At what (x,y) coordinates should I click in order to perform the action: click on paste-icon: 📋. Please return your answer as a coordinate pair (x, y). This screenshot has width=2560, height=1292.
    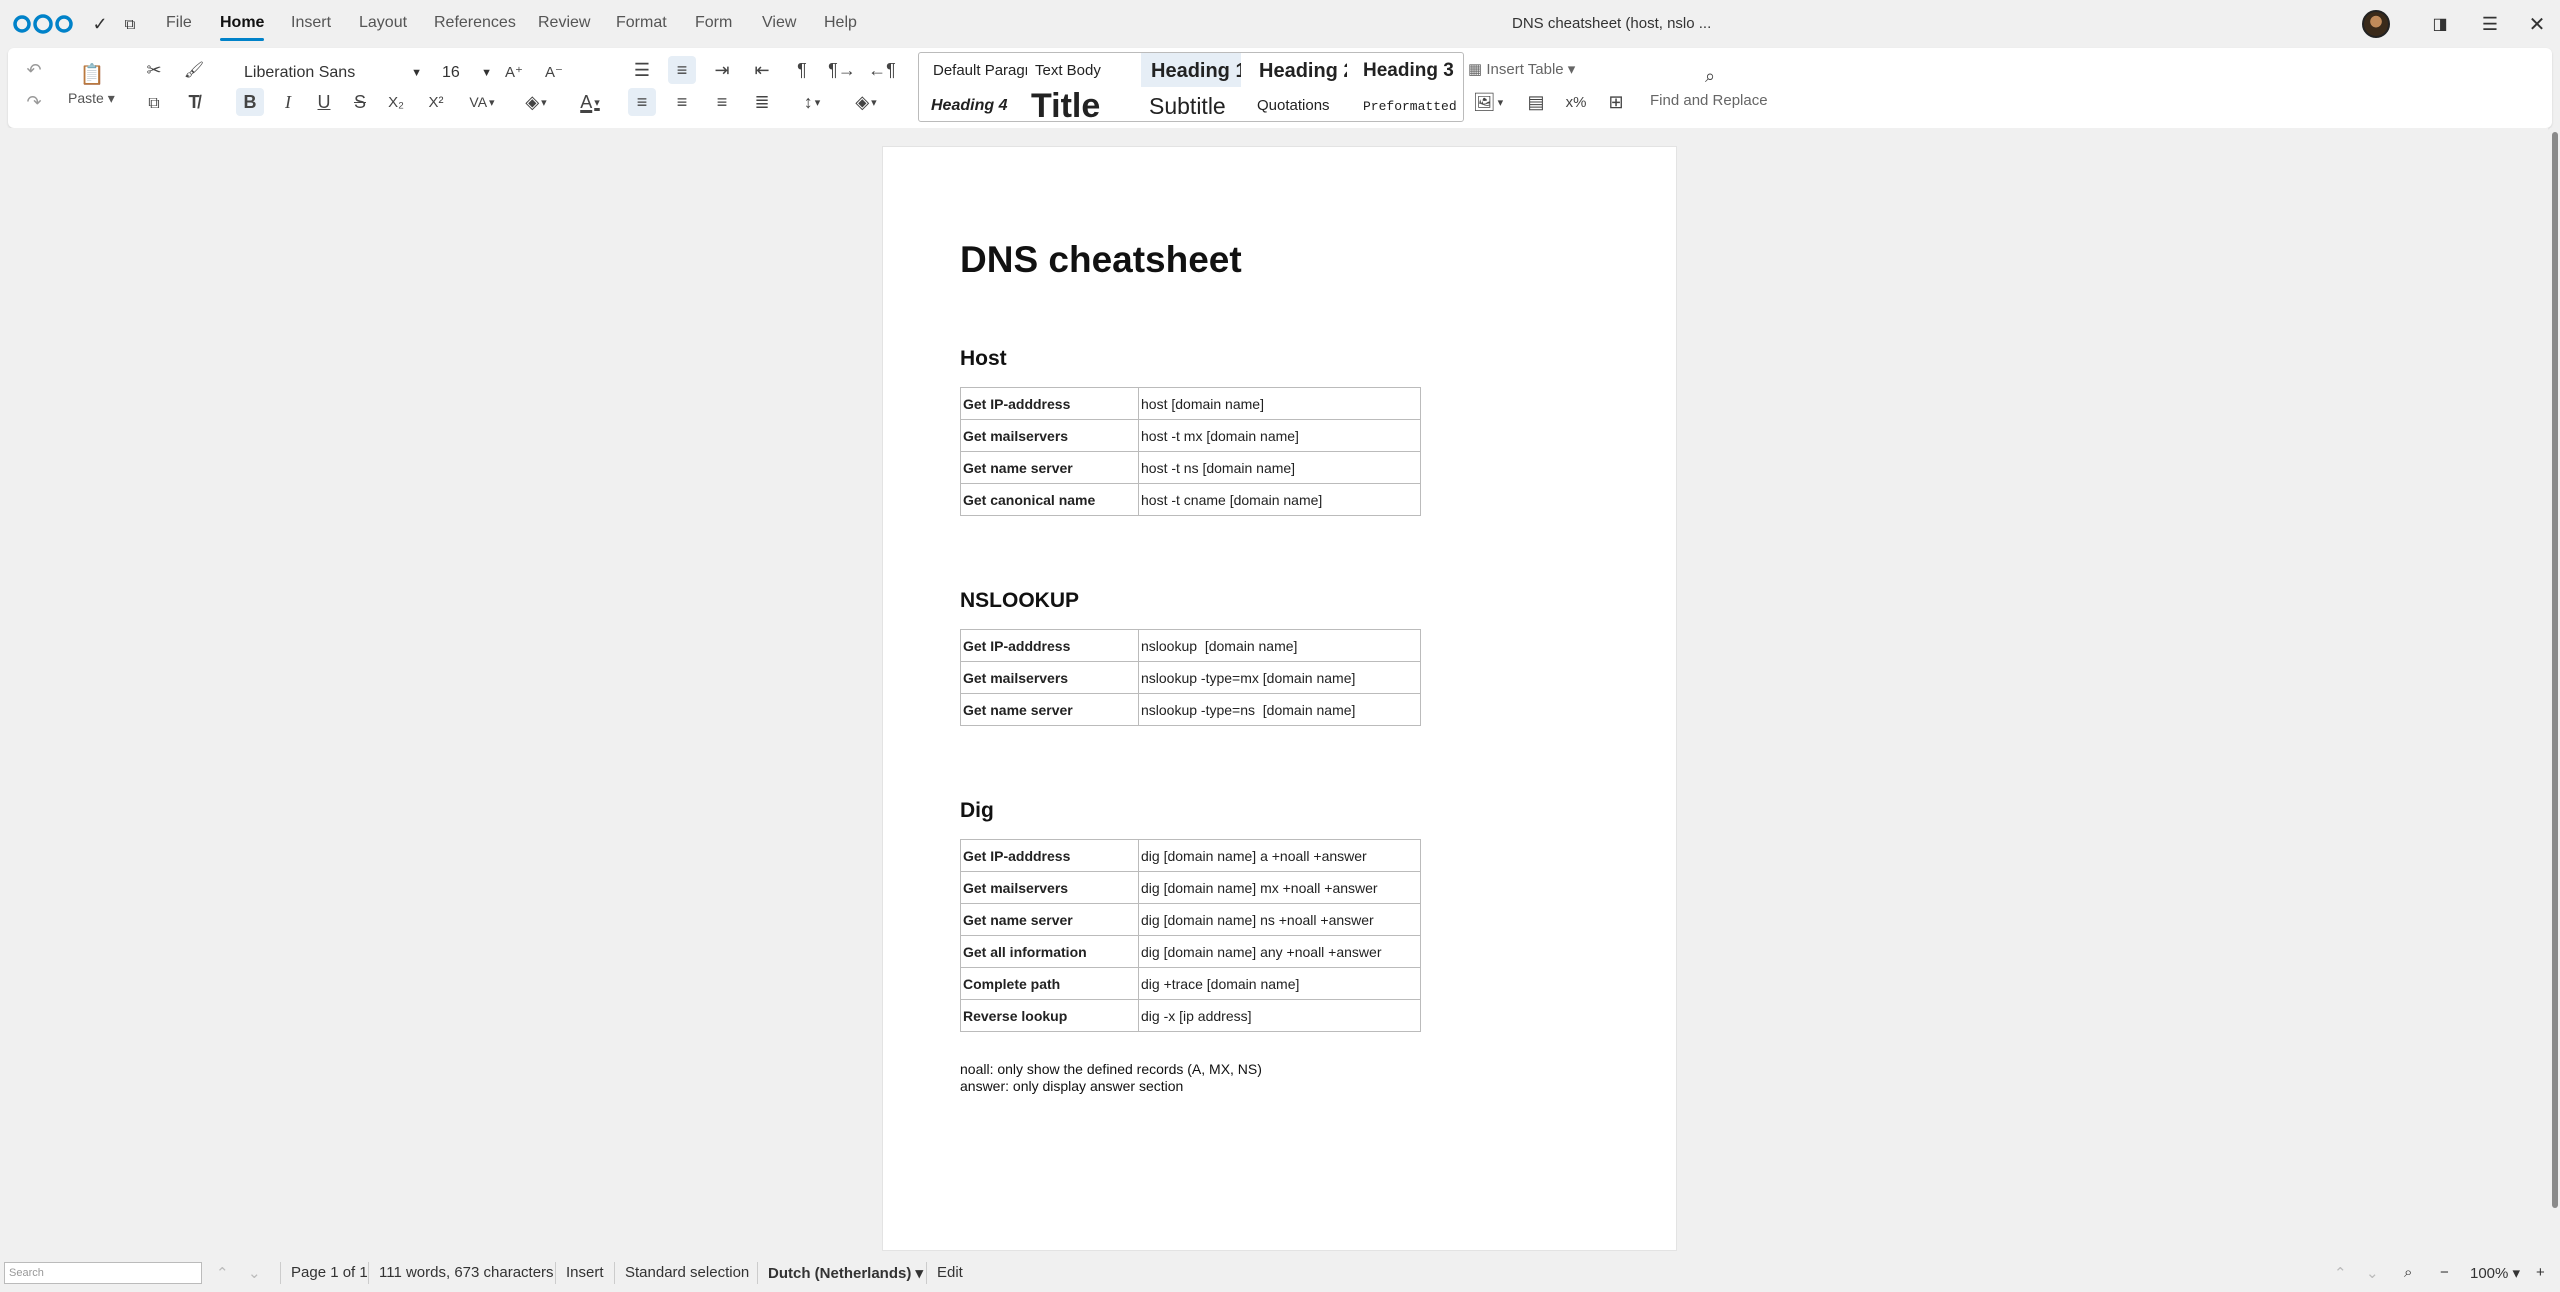
    Looking at the image, I should click on (92, 74).